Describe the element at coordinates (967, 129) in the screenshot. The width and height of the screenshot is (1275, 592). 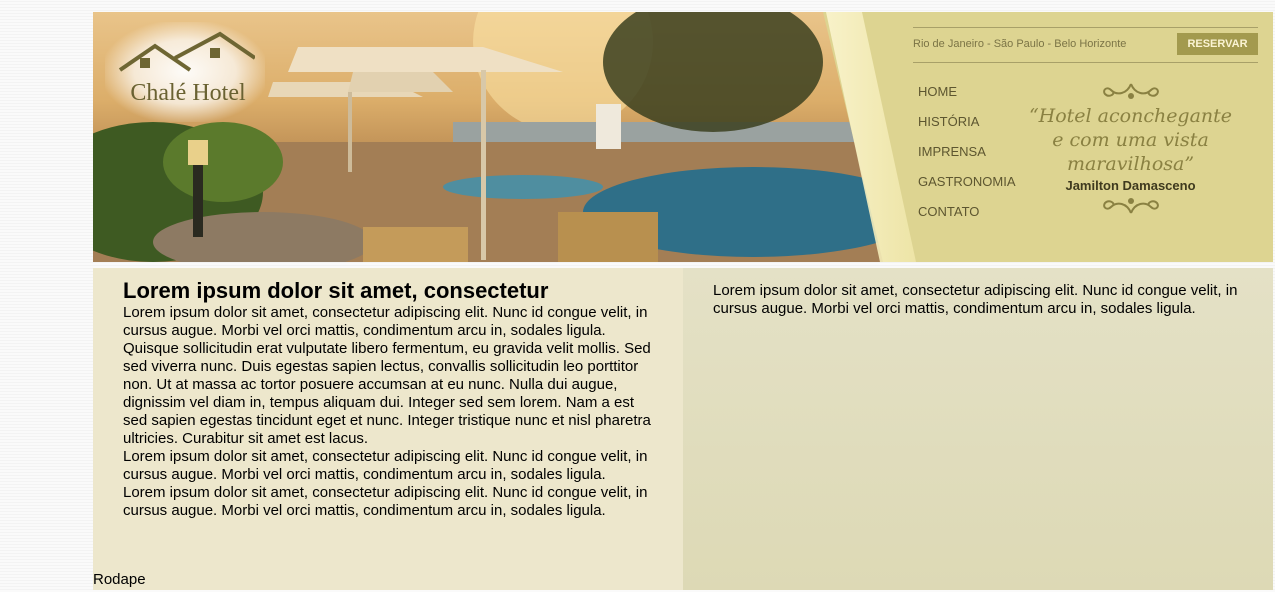
I see `nav-item-historia: HISTÓRIA` at that location.